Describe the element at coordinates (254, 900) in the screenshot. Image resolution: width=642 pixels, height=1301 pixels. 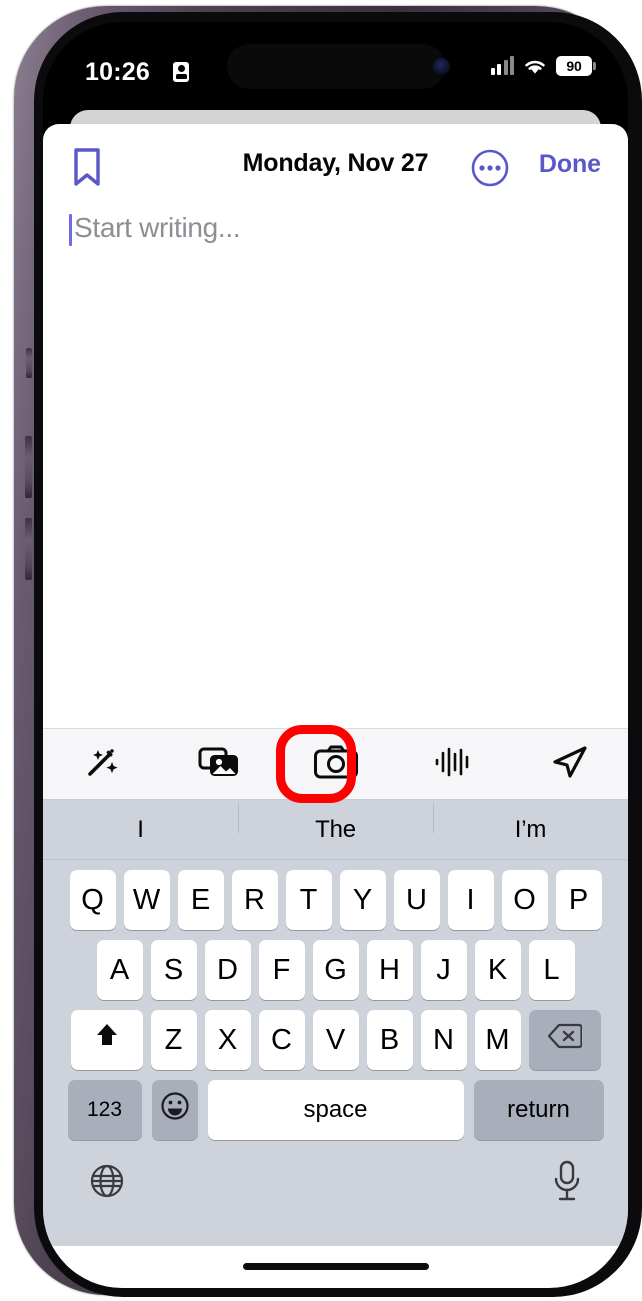
I see `key-r: R` at that location.